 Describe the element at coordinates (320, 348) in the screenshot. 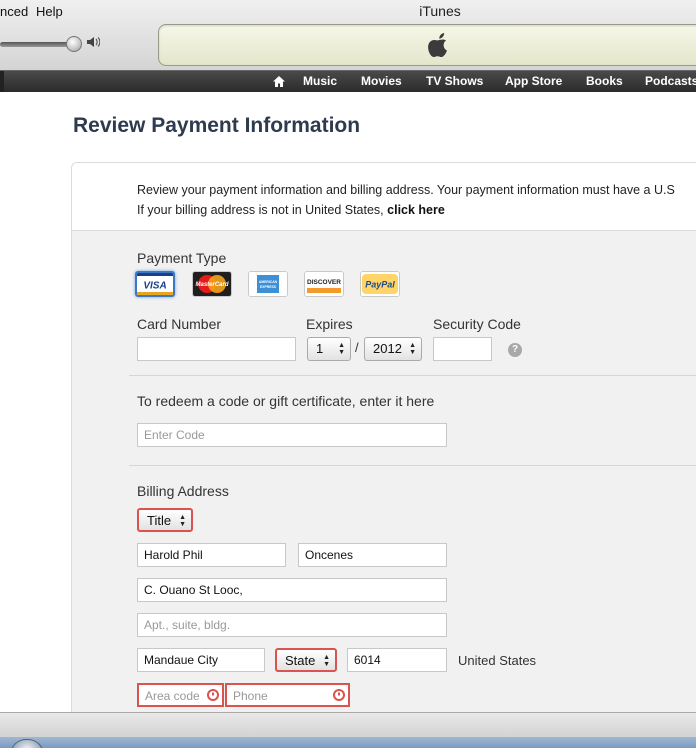

I see `expires-month-value: 1` at that location.